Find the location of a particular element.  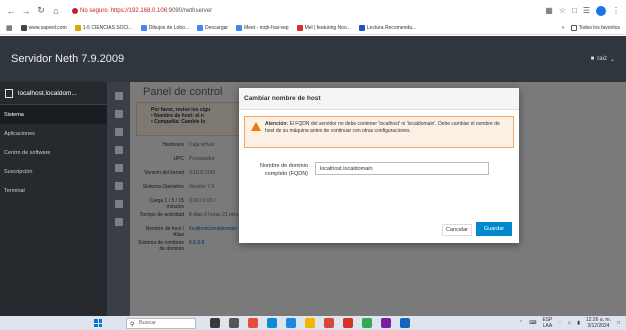

taskbar-apps is located at coordinates (310, 323).